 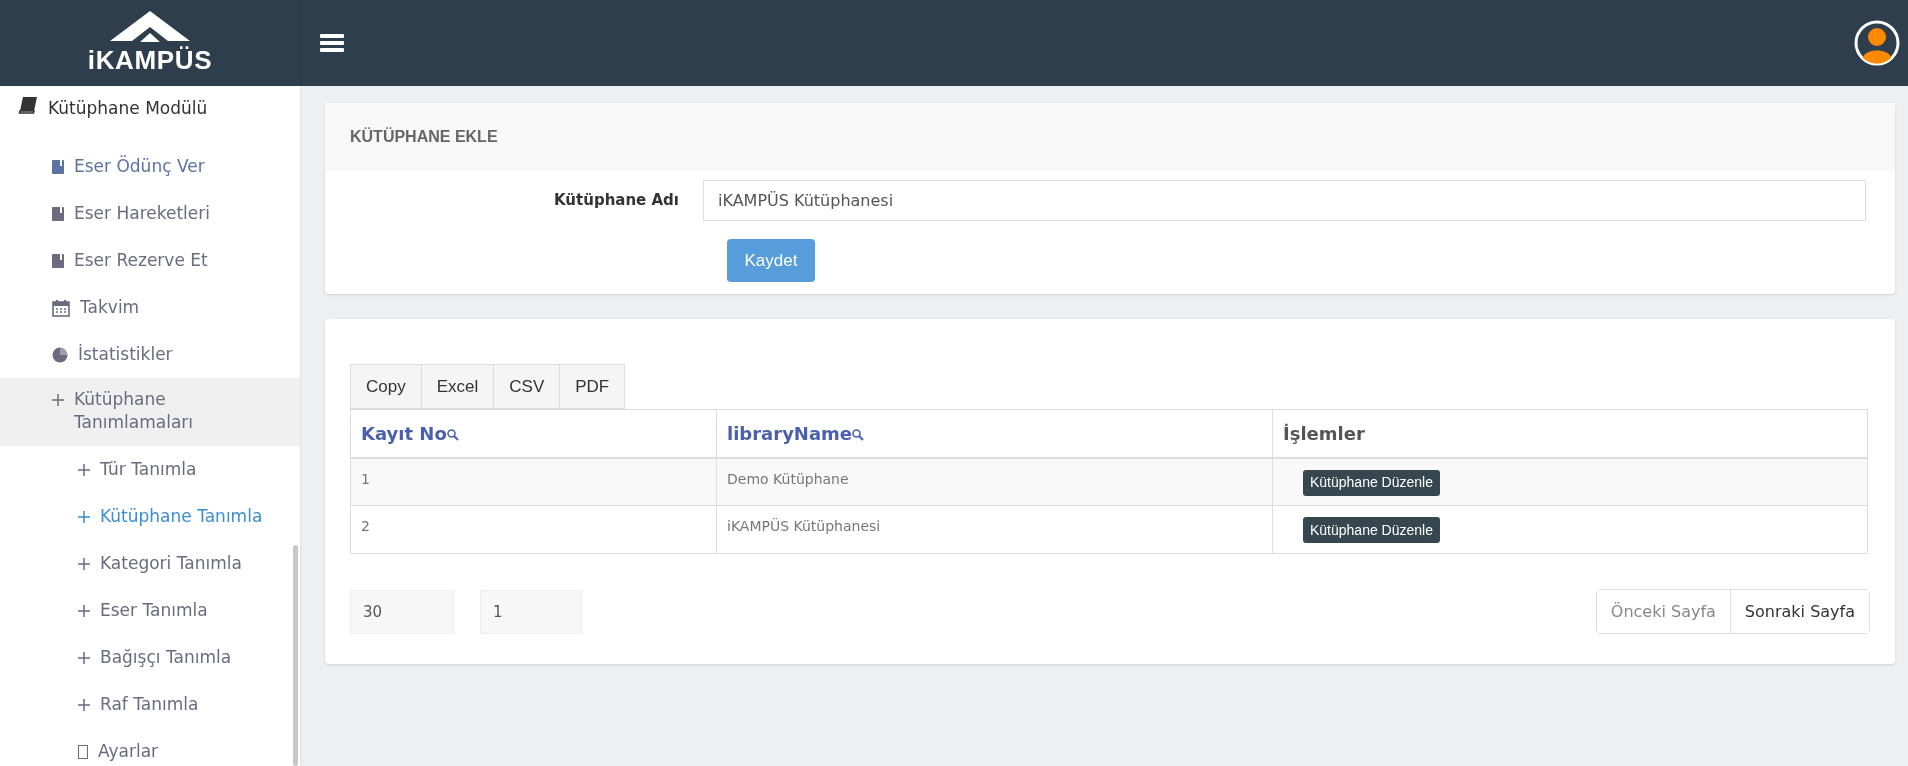 What do you see at coordinates (150, 260) in the screenshot?
I see `sidebar-item: Eser Rezerve Et` at bounding box center [150, 260].